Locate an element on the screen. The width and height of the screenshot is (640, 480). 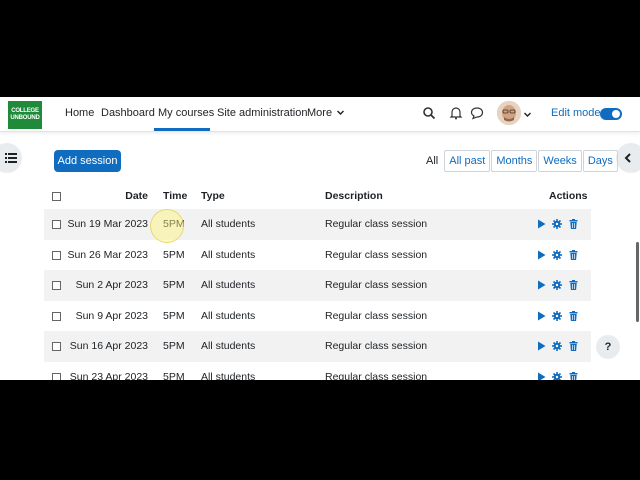
cell-date: Sun 16 Apr 2023 is located at coordinates (108, 346).